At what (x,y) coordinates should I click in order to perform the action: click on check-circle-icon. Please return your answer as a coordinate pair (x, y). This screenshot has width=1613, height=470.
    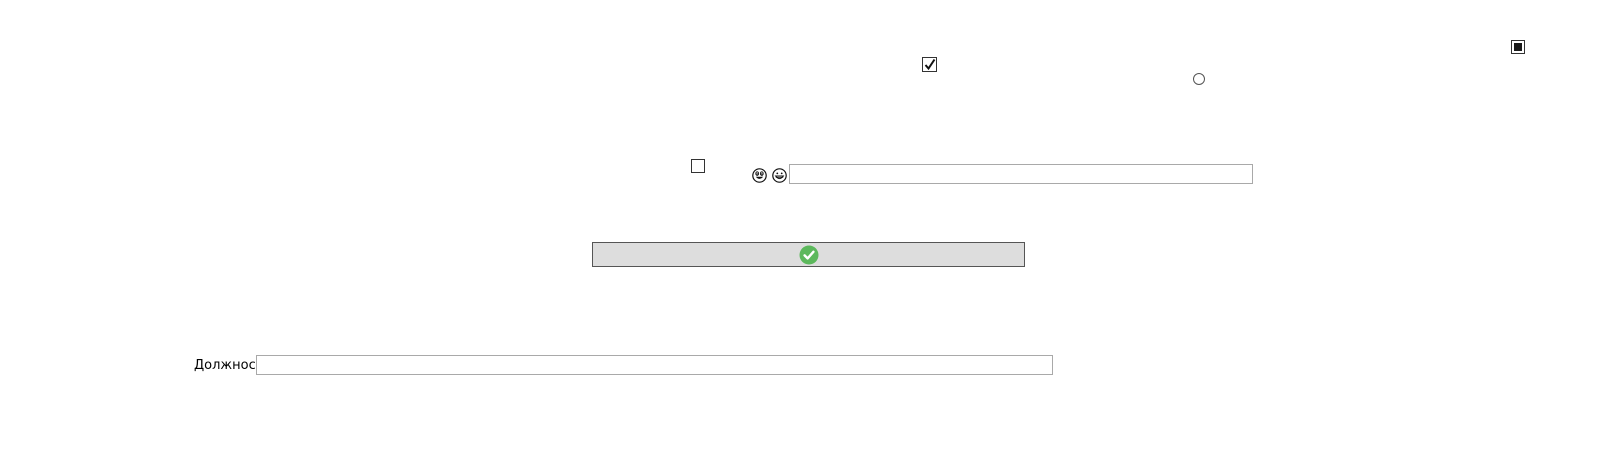
    Looking at the image, I should click on (809, 255).